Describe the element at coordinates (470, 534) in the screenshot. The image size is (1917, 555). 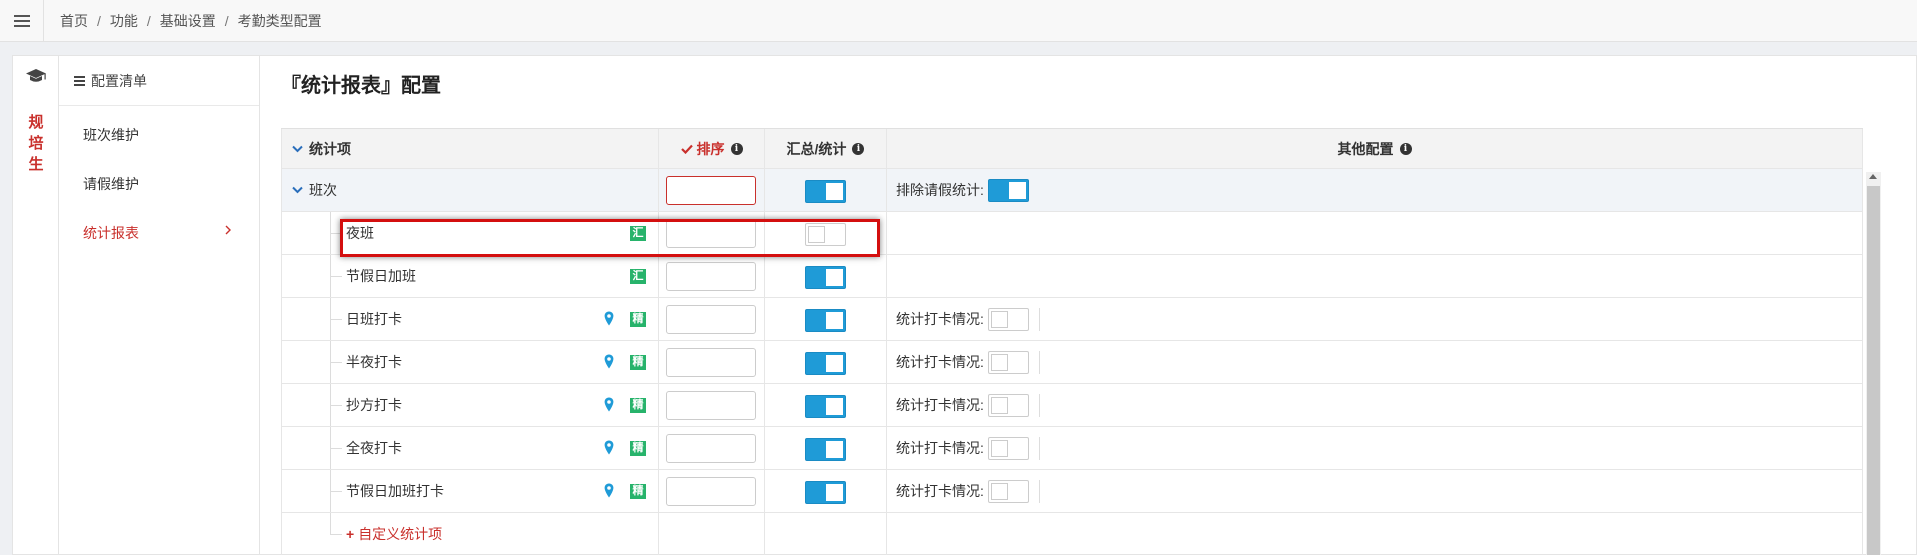
I see `add-cell: + 自定义统计项` at that location.